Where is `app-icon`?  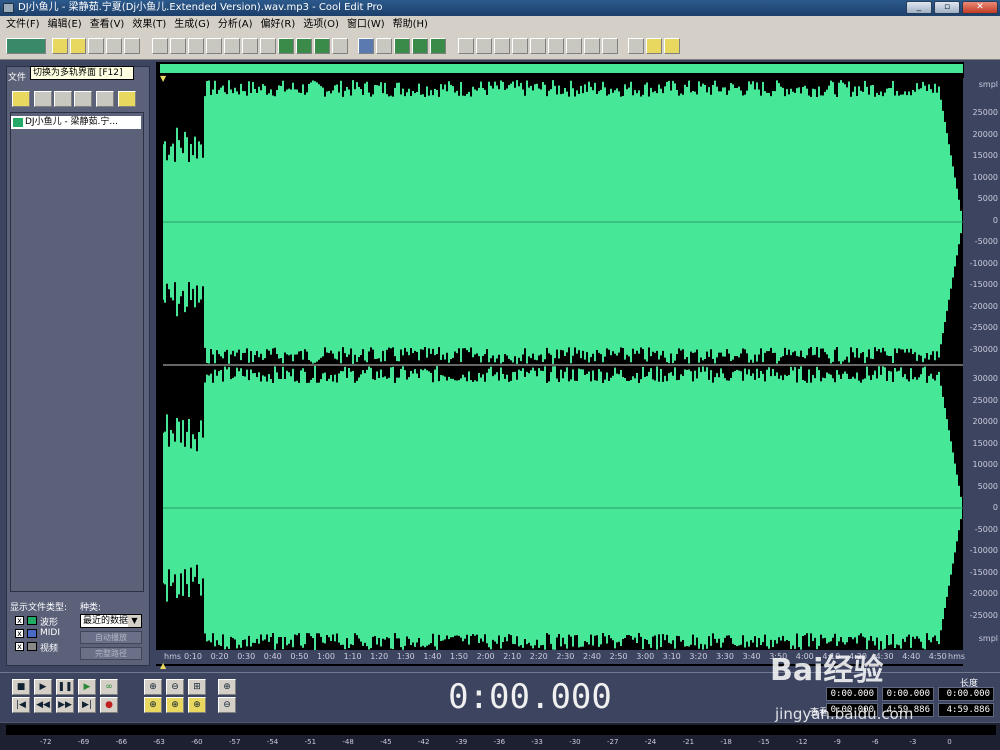
app-icon is located at coordinates (8, 8).